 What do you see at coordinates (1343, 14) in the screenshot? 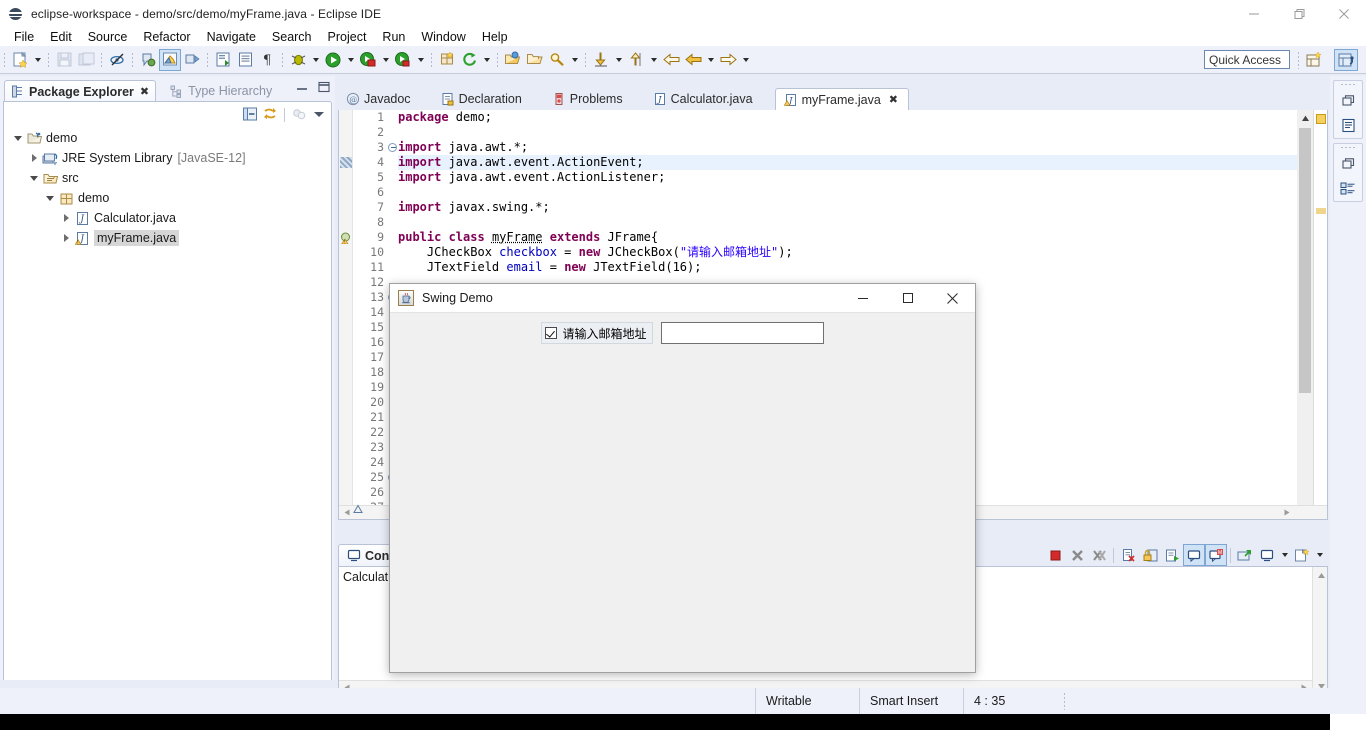
I see `window-close-button` at bounding box center [1343, 14].